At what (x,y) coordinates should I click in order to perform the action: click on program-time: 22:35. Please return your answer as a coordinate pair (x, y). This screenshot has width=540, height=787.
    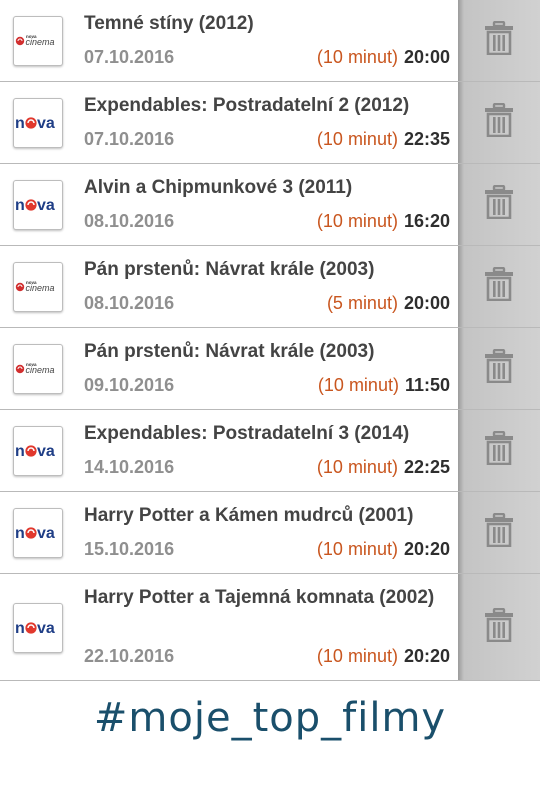
    Looking at the image, I should click on (426, 139).